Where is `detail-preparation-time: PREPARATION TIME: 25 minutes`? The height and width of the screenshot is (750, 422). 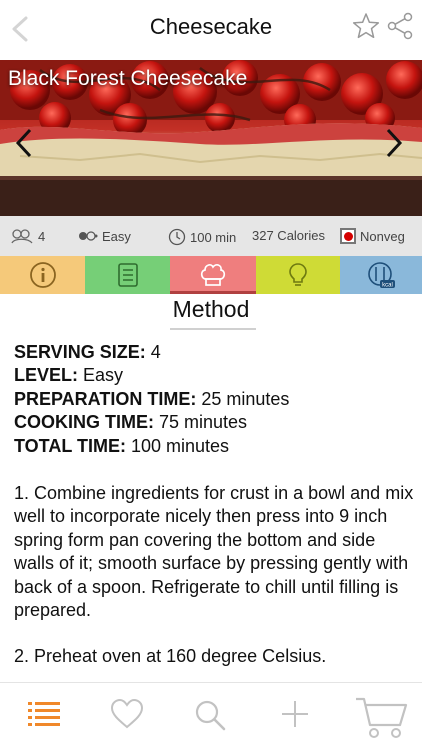 detail-preparation-time: PREPARATION TIME: 25 minutes is located at coordinates (152, 398).